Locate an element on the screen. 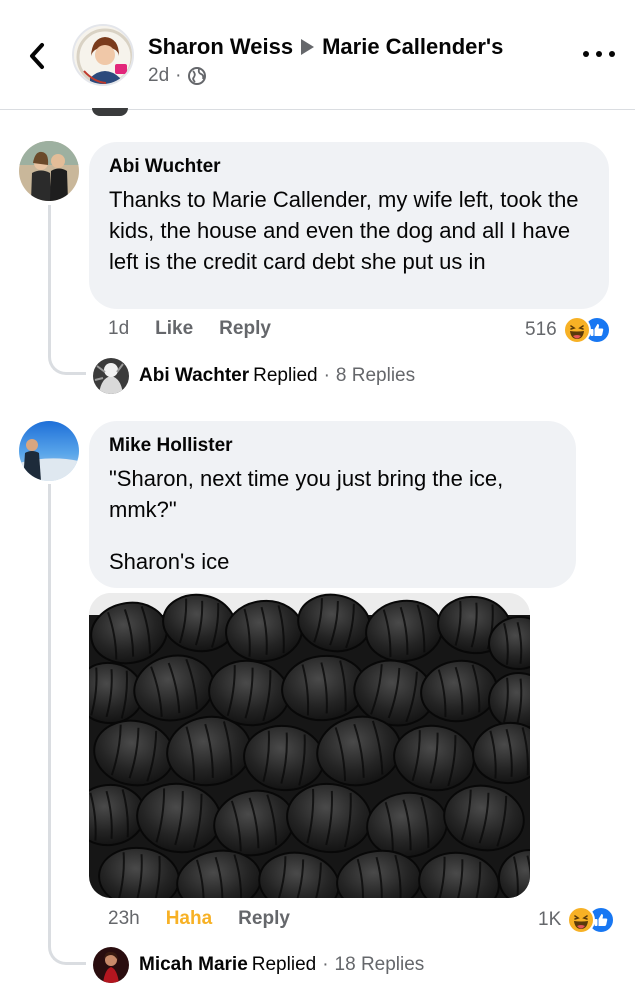  post-time: 2d is located at coordinates (158, 76).